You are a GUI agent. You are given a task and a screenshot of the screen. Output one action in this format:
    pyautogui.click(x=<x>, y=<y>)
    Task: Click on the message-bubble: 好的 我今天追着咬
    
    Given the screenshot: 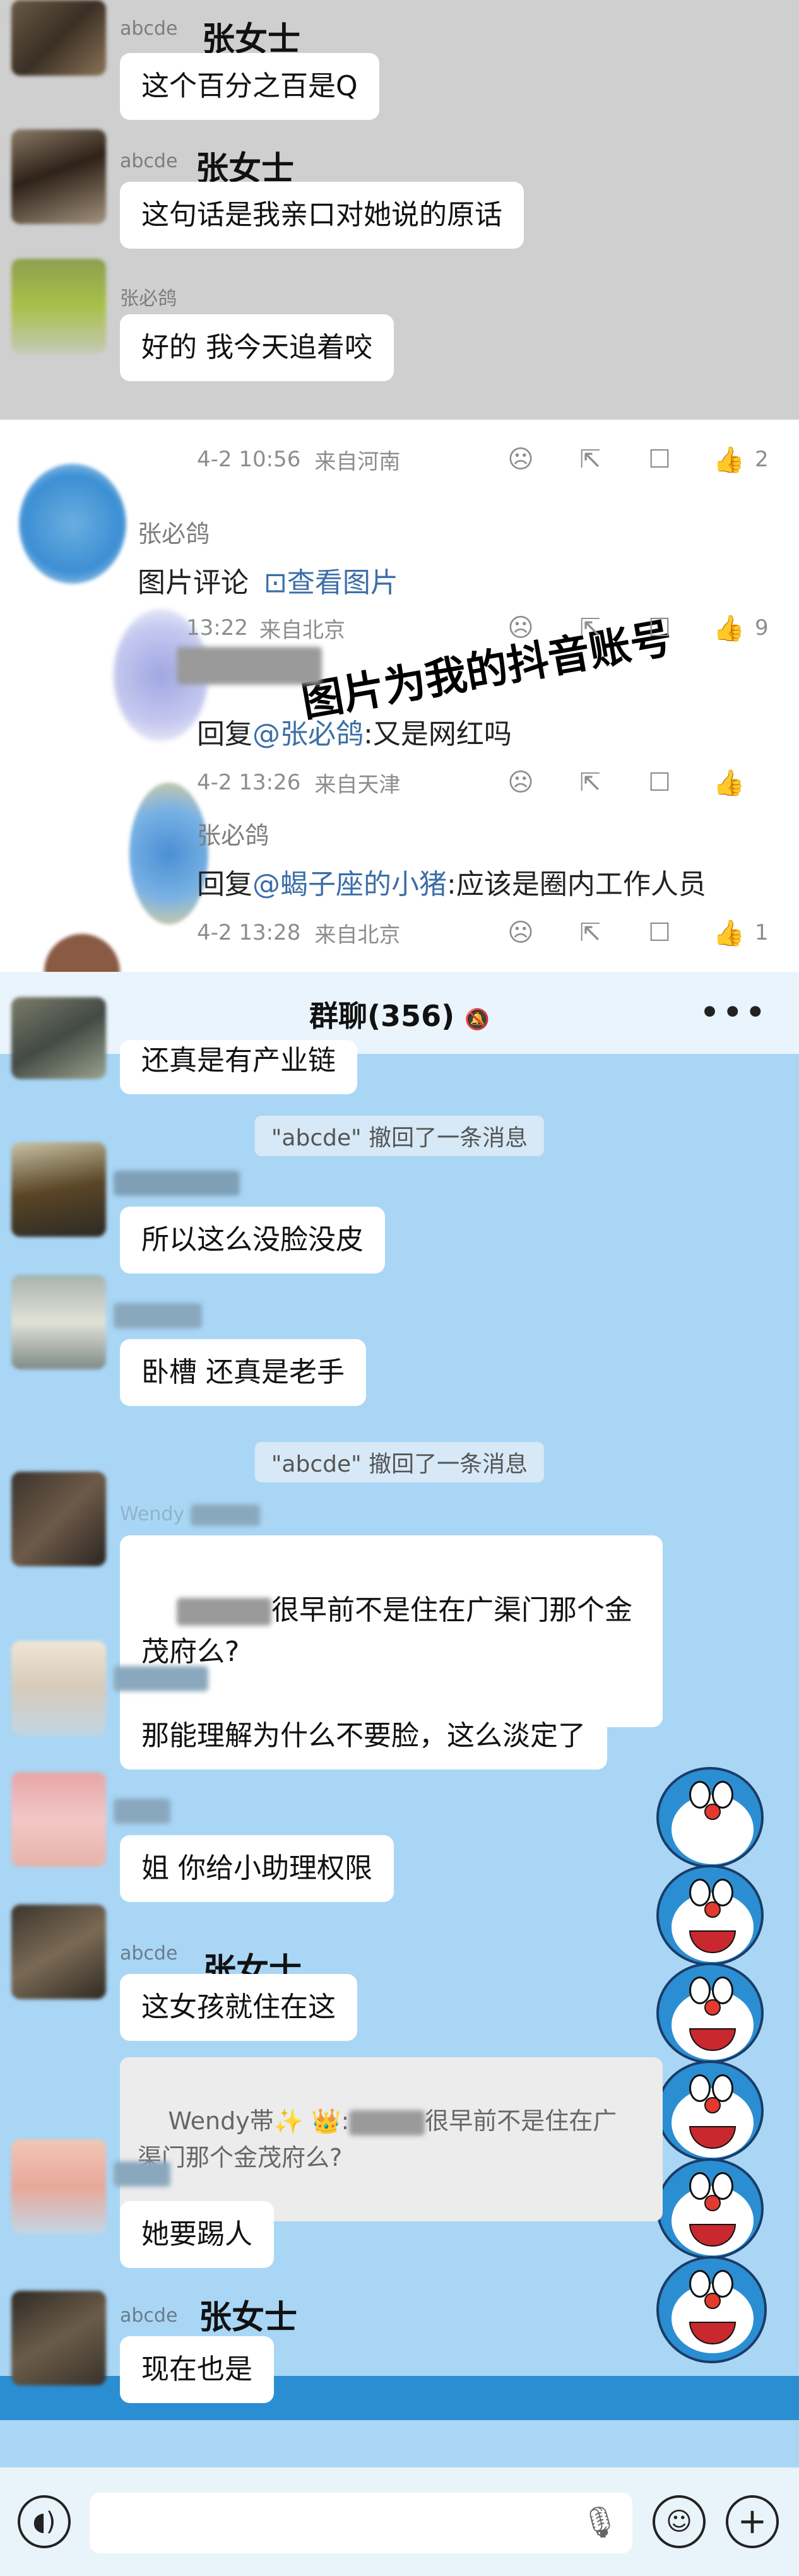 What is the action you would take?
    pyautogui.click(x=257, y=348)
    